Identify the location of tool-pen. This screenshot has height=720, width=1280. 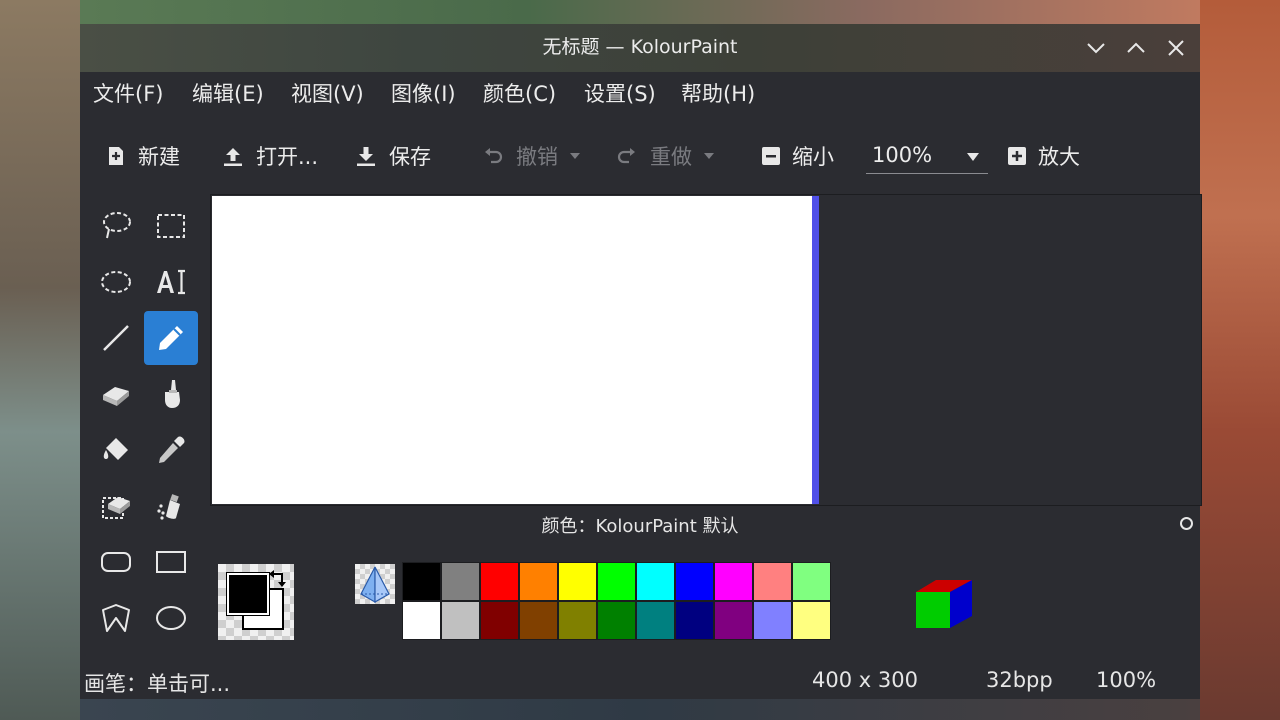
(171, 338).